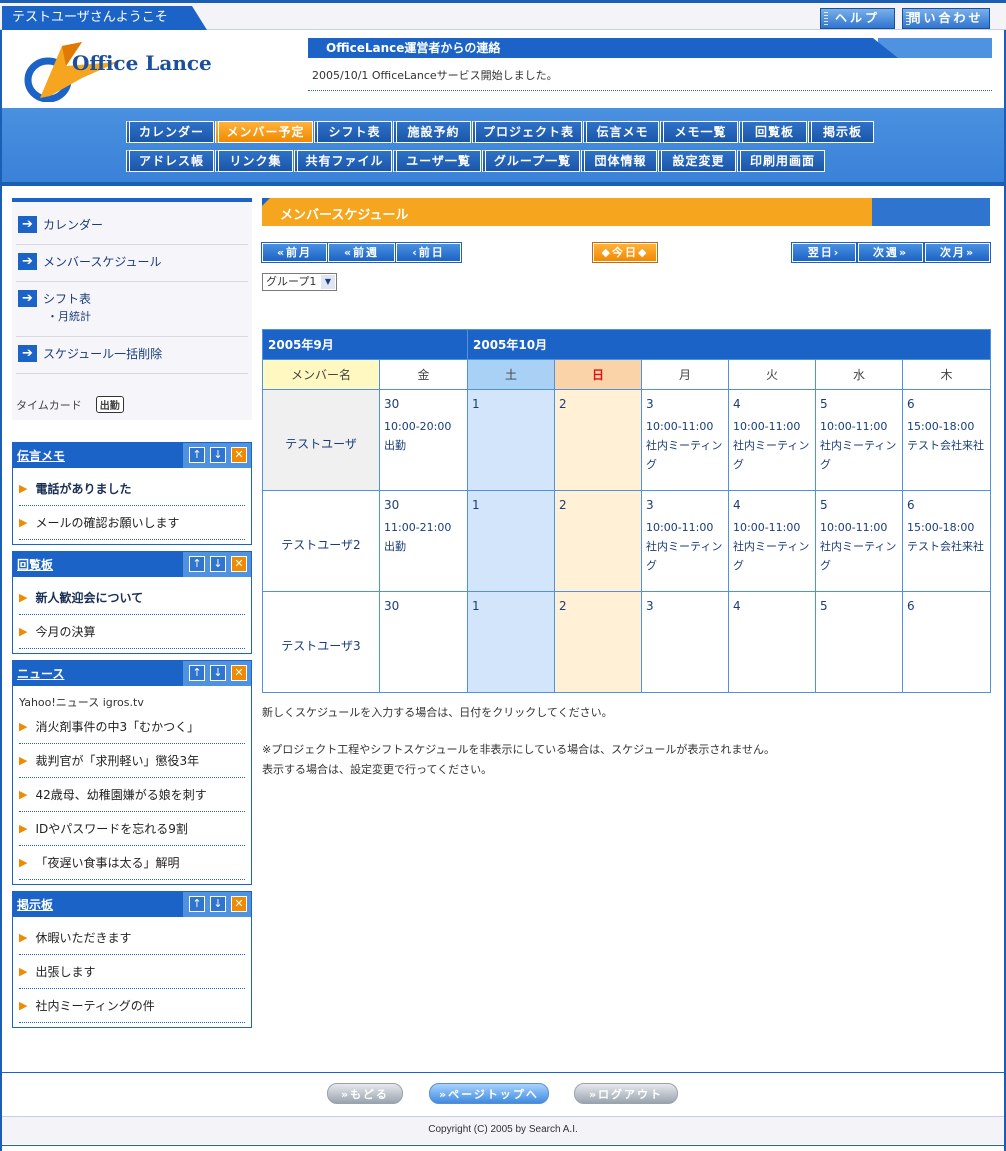 Image resolution: width=1006 pixels, height=1151 pixels. Describe the element at coordinates (946, 404) in the screenshot. I see `date-number: 6` at that location.